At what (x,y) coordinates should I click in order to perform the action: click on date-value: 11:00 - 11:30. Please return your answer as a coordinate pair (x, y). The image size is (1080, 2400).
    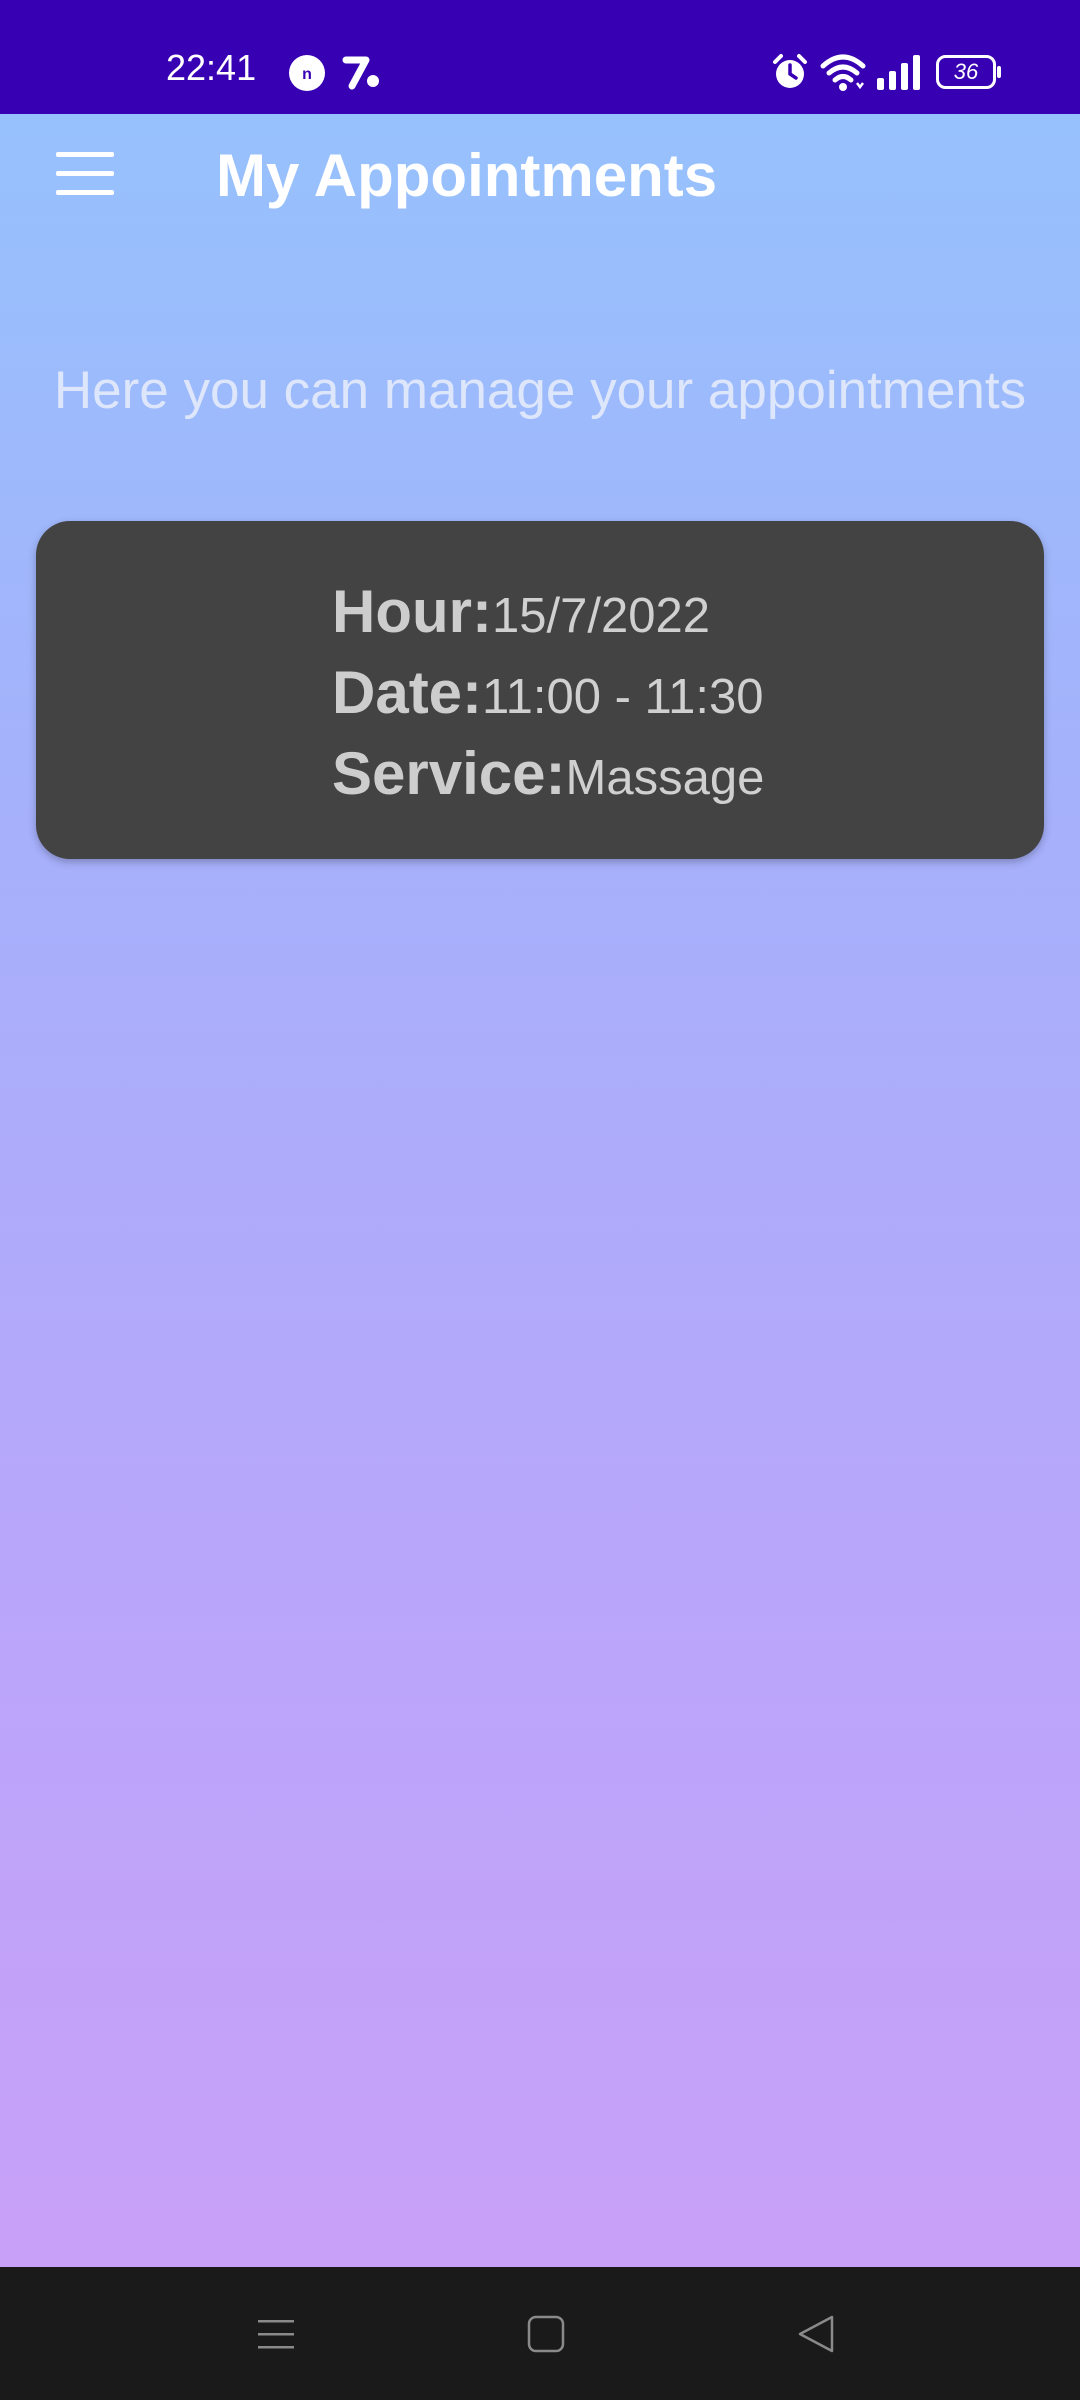
    Looking at the image, I should click on (623, 697).